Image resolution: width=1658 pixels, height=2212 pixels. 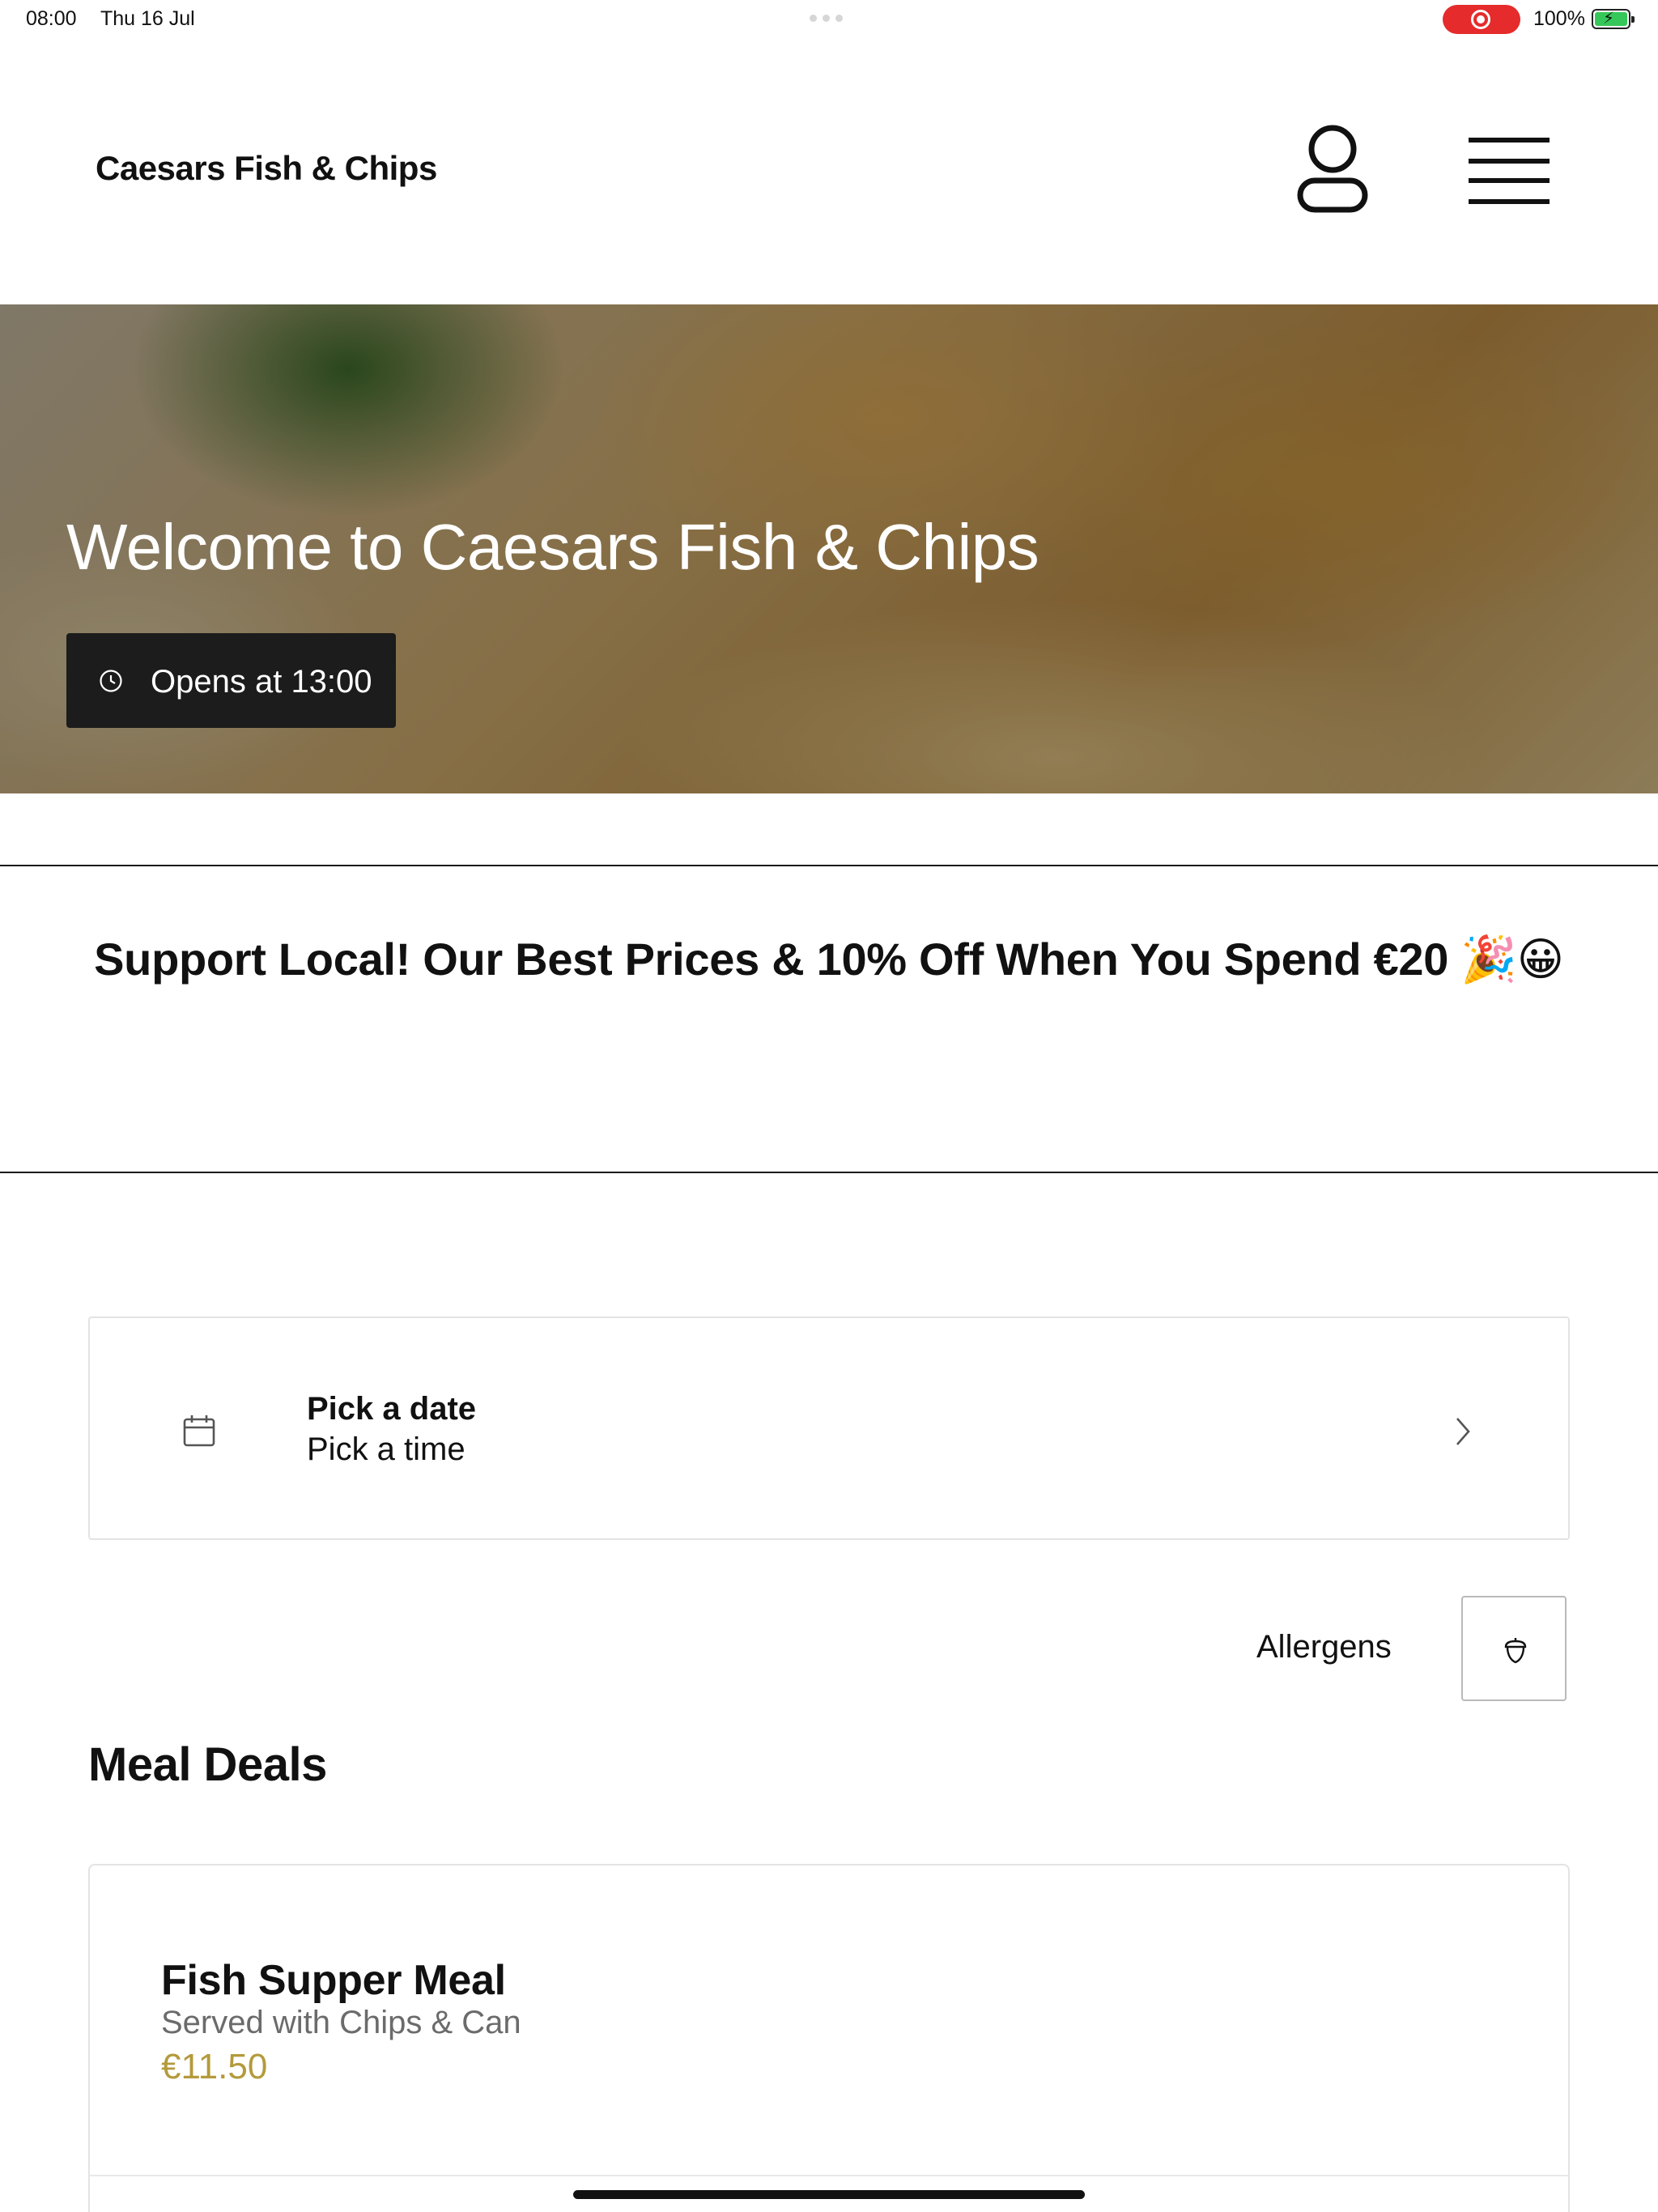 I want to click on site-header: Caesars Fish & Chips, so click(x=829, y=172).